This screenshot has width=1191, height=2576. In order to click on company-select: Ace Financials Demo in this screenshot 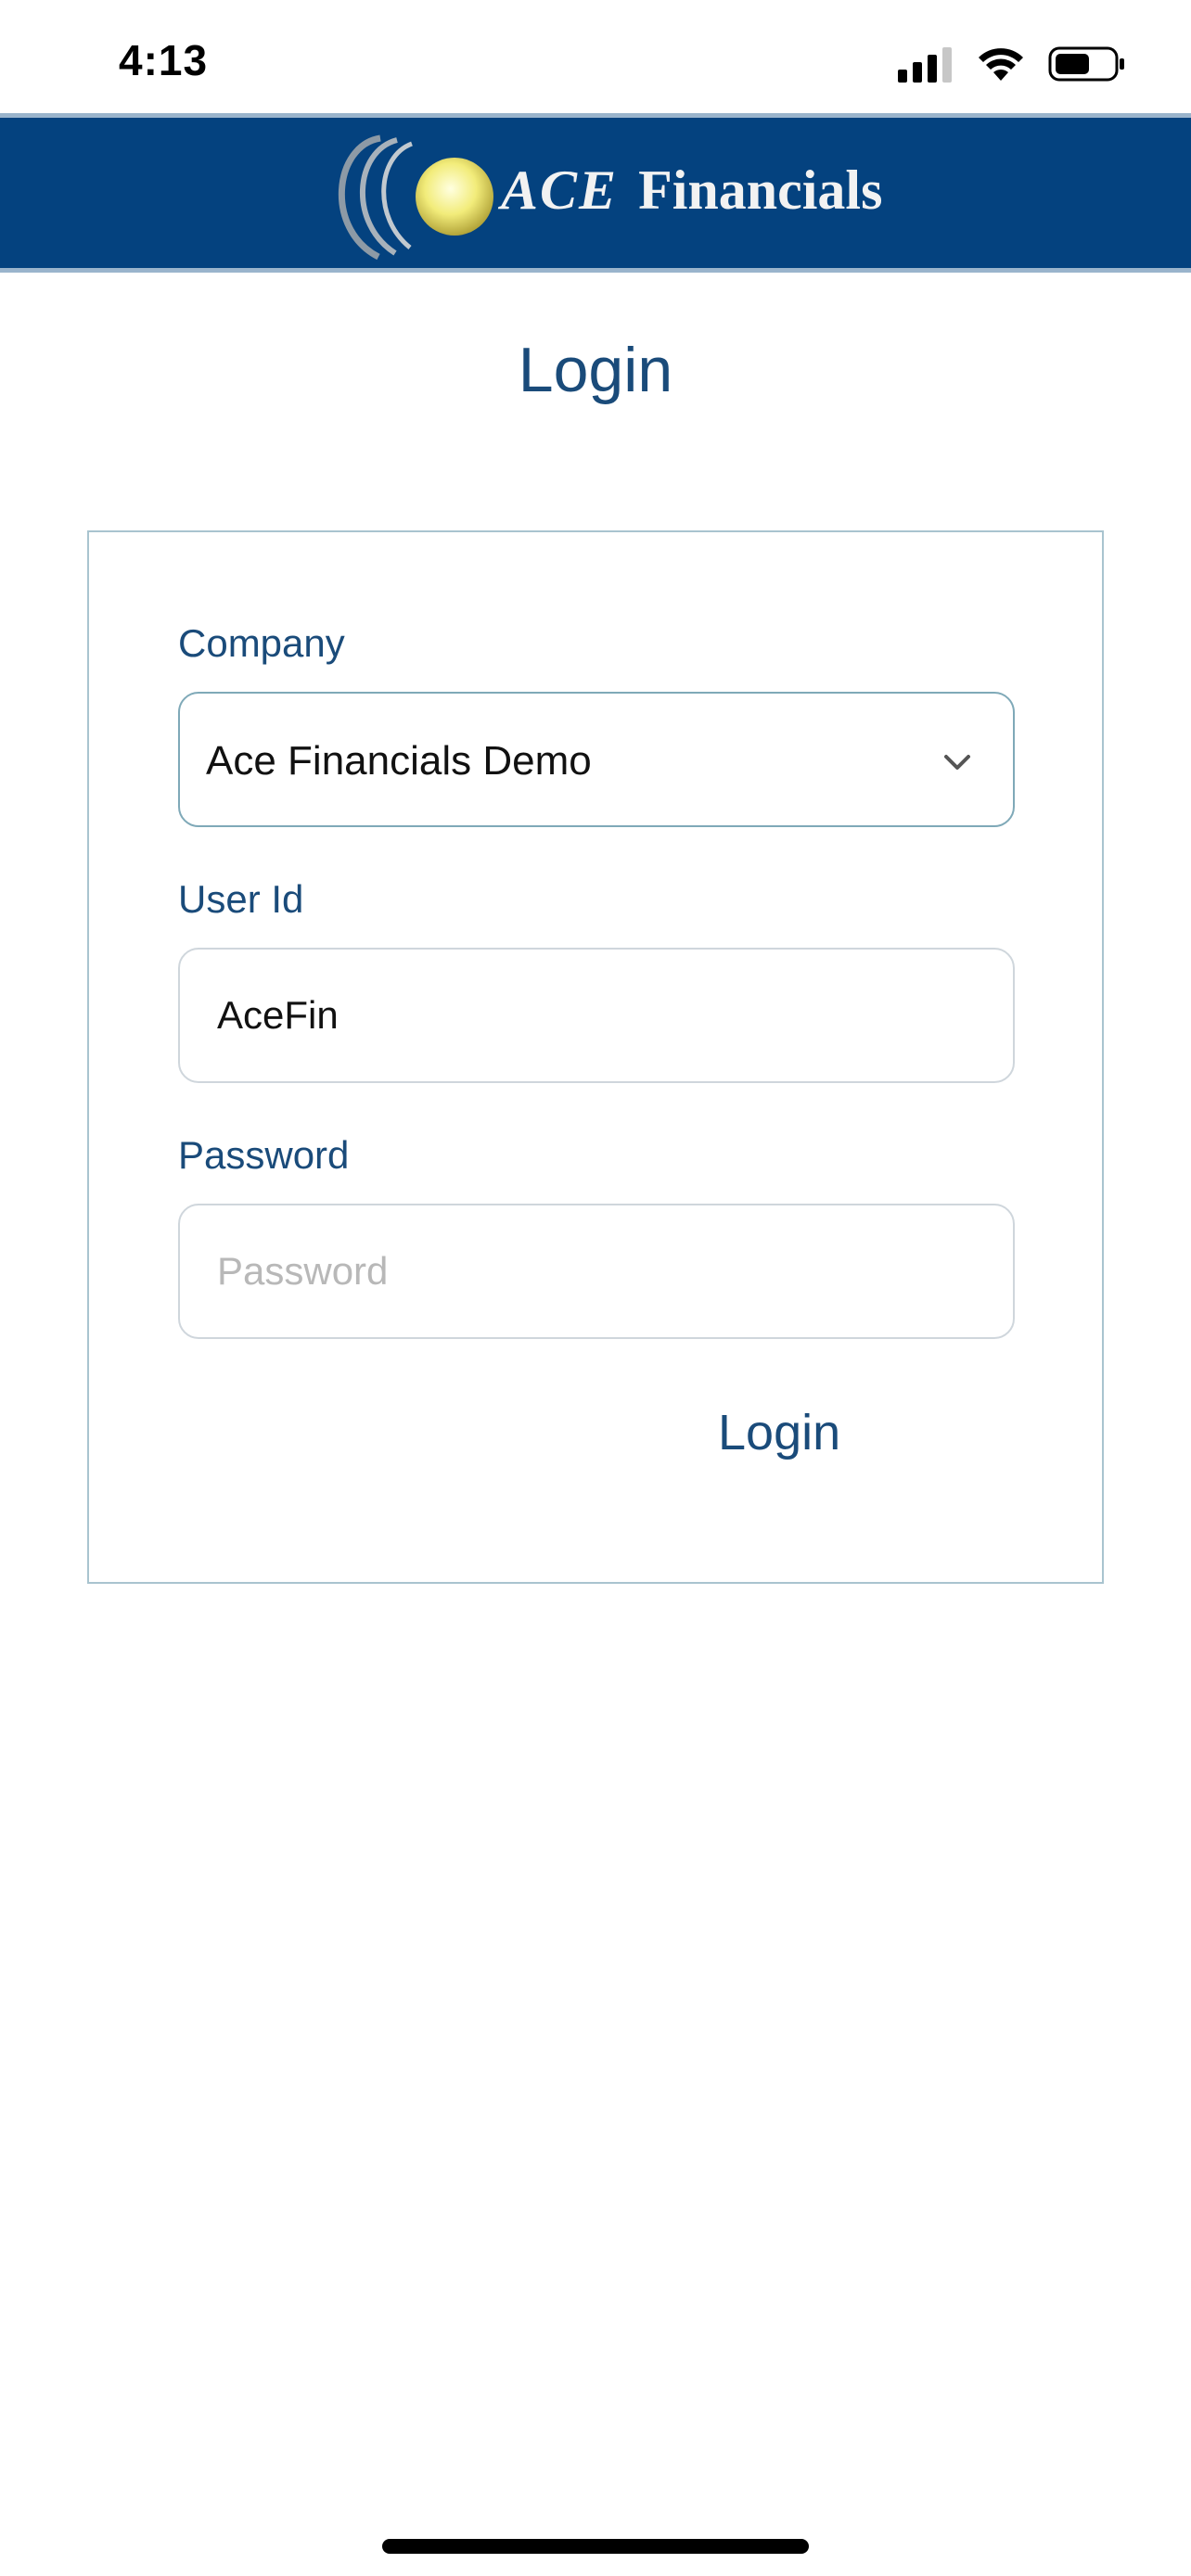, I will do `click(597, 759)`.